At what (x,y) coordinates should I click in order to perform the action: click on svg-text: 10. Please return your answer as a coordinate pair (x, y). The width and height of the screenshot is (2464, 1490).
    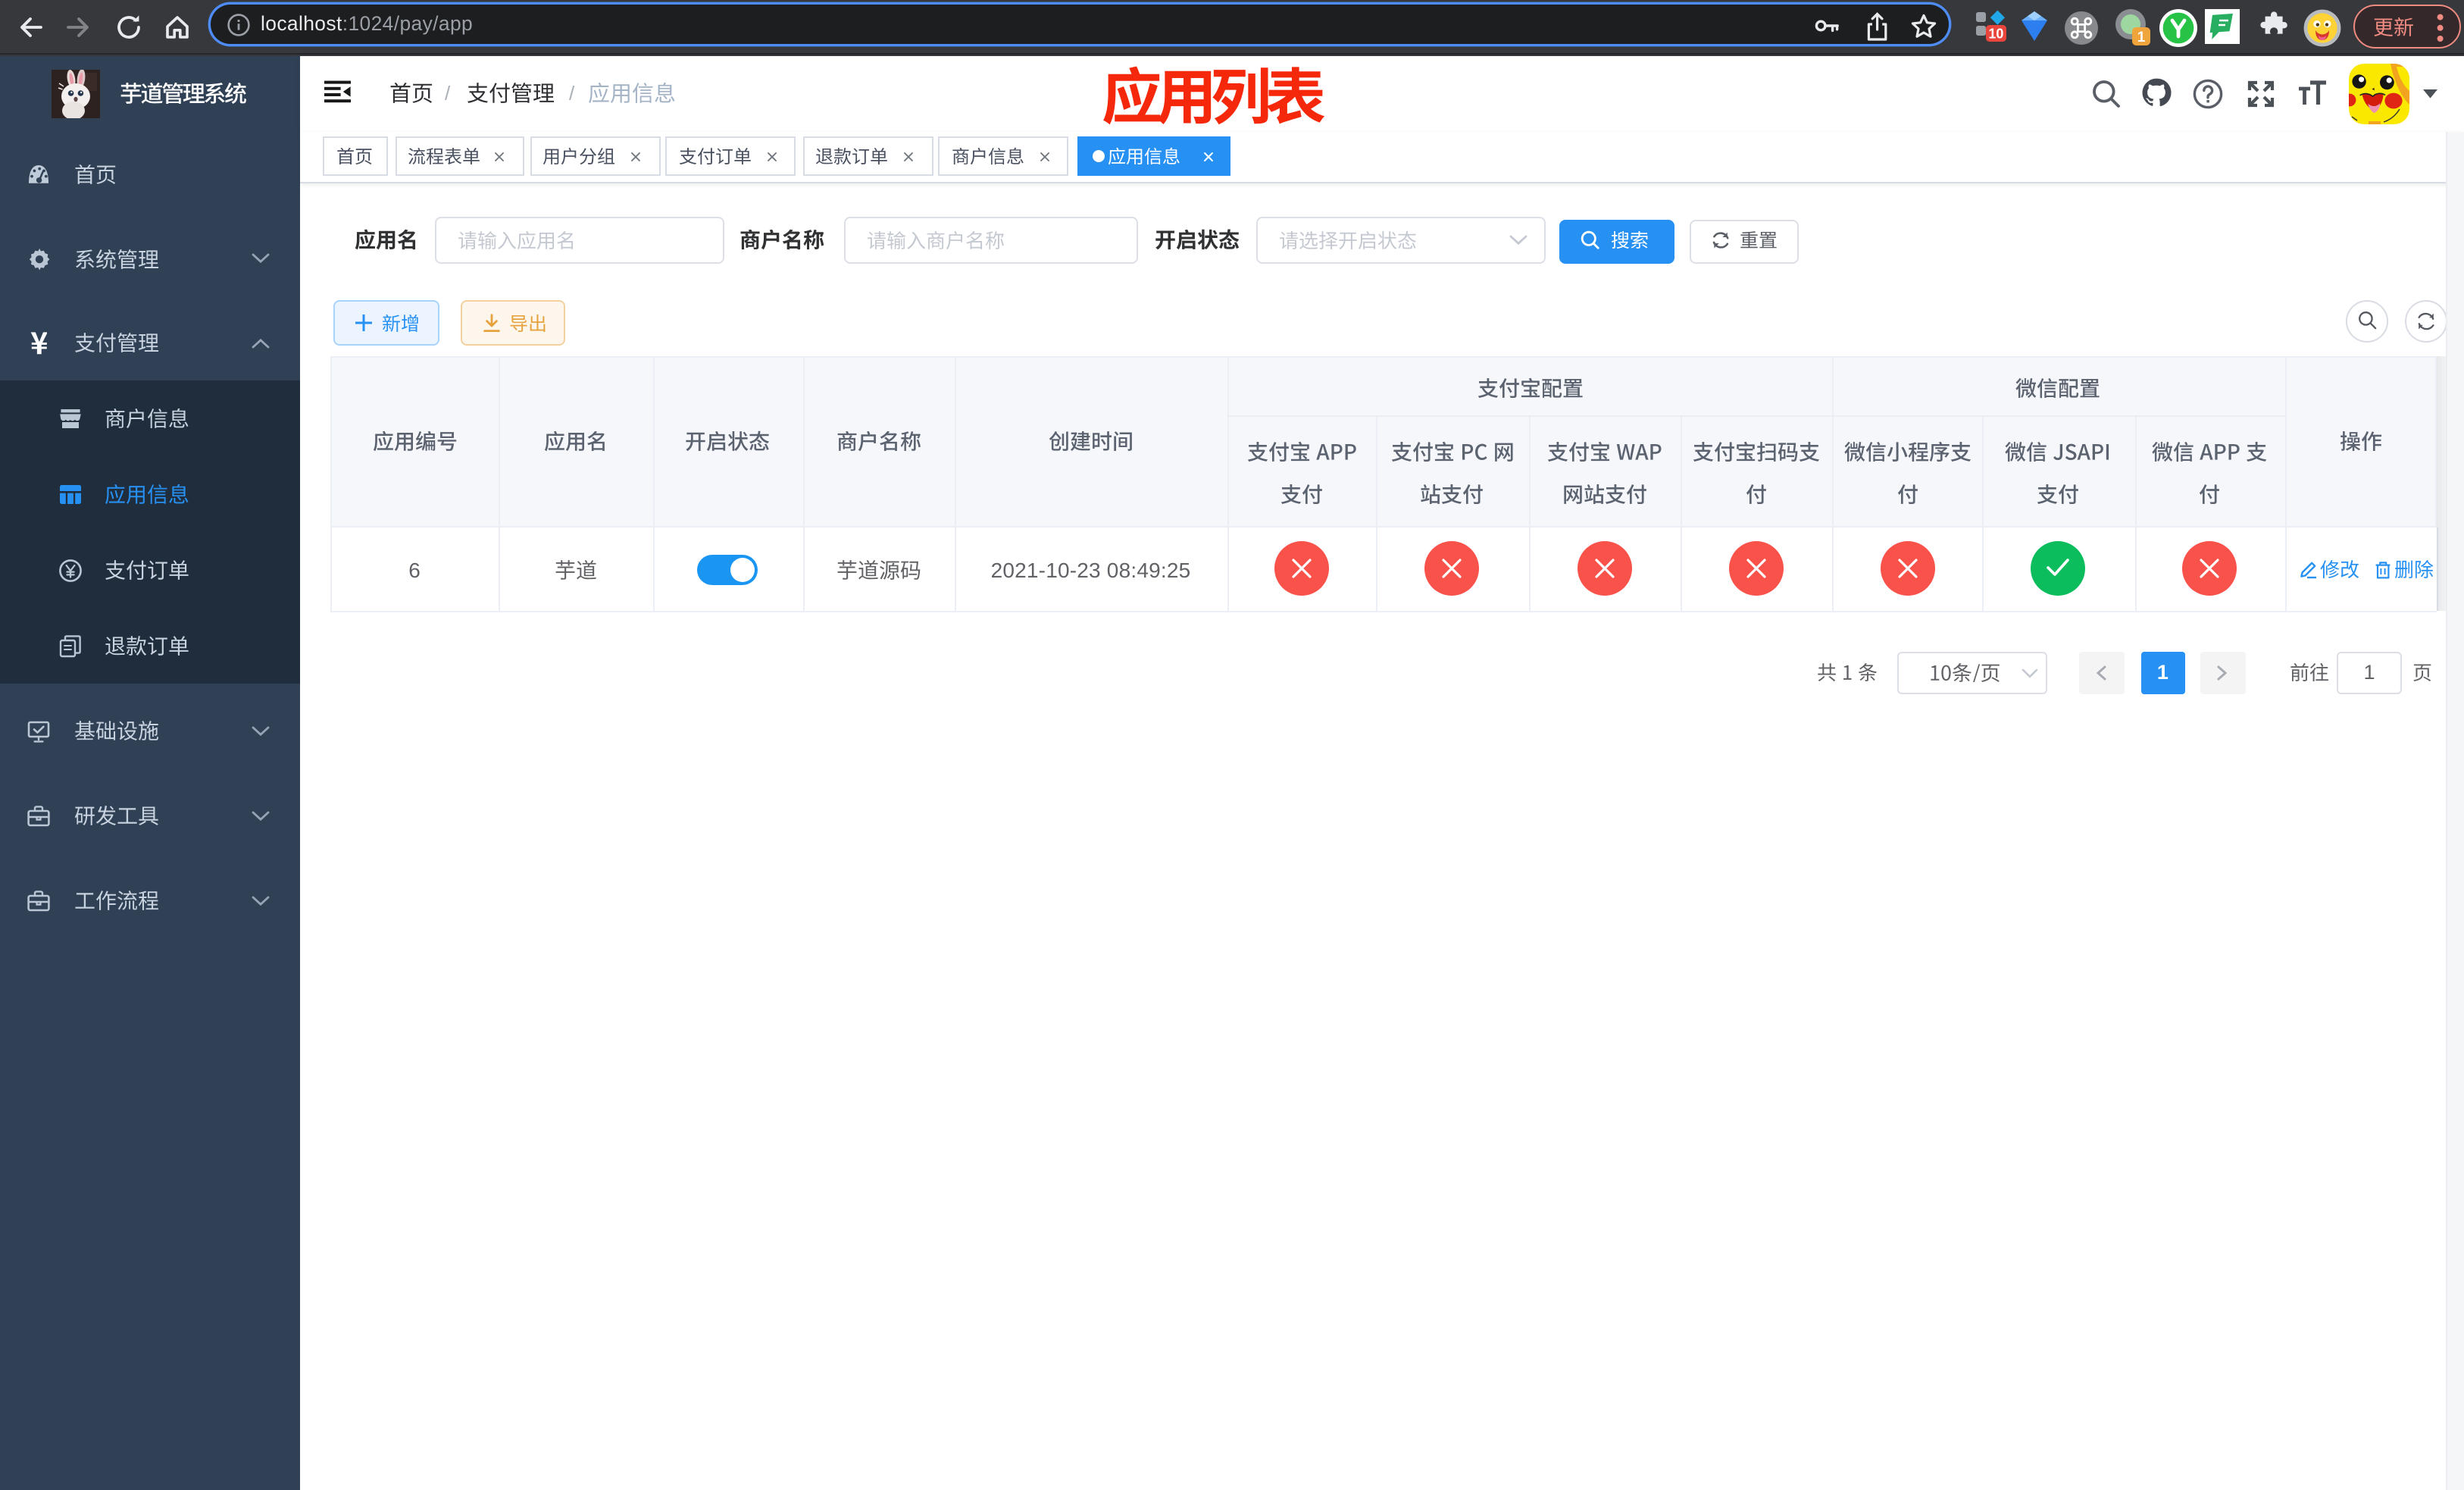
    Looking at the image, I should click on (1995, 35).